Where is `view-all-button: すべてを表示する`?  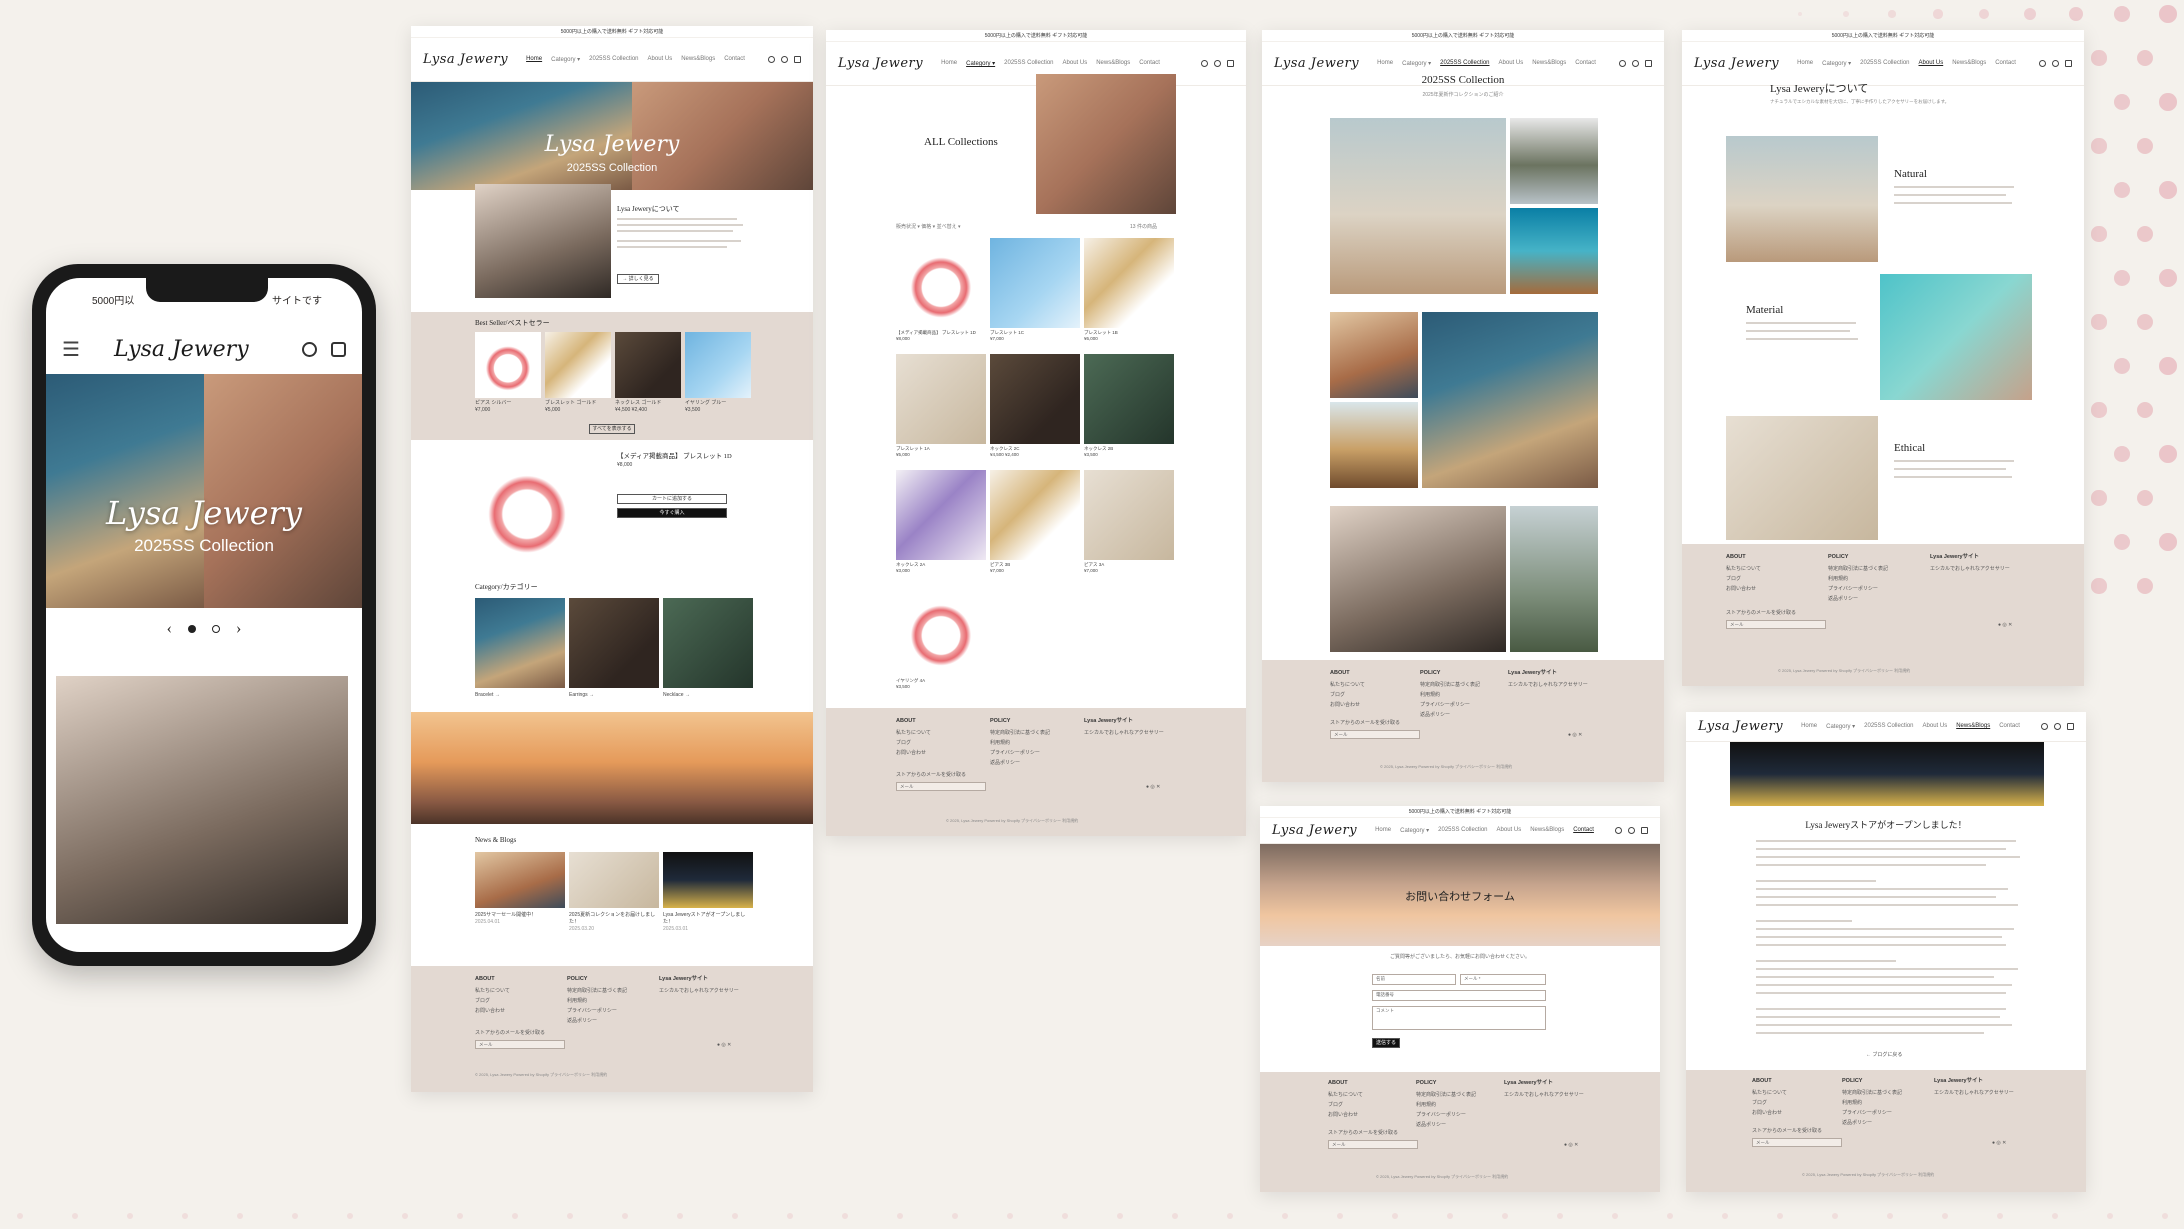
view-all-button: すべてを表示する is located at coordinates (612, 429).